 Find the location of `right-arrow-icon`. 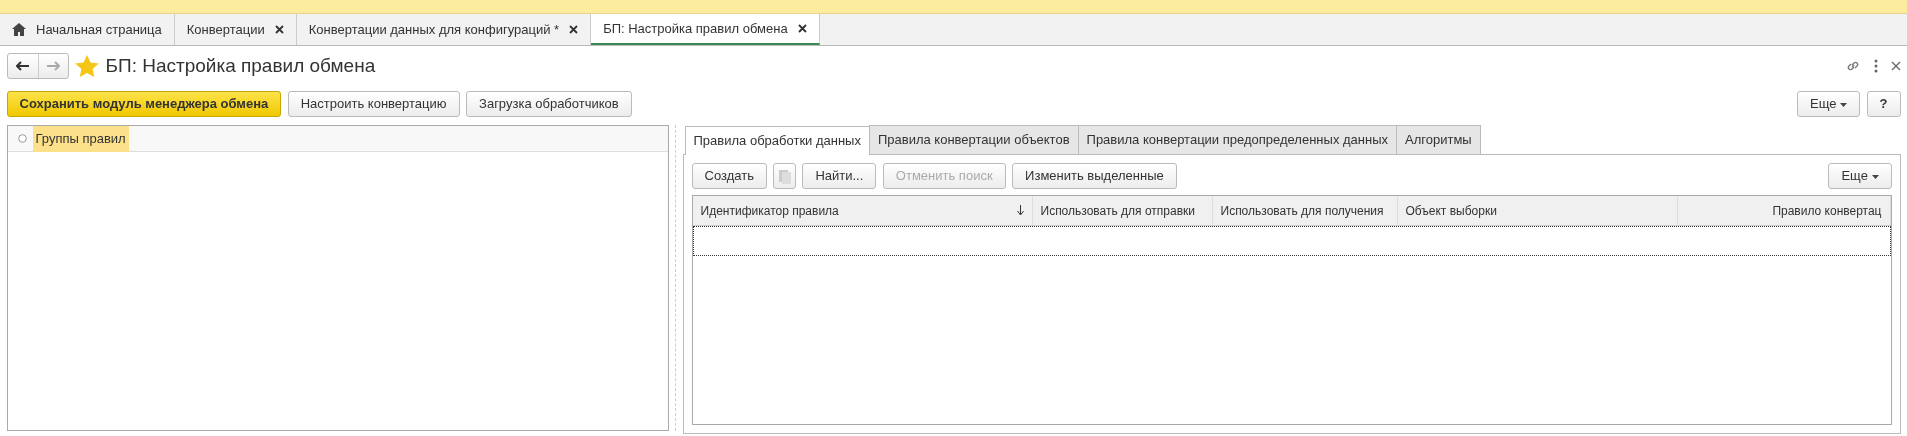

right-arrow-icon is located at coordinates (53, 66).